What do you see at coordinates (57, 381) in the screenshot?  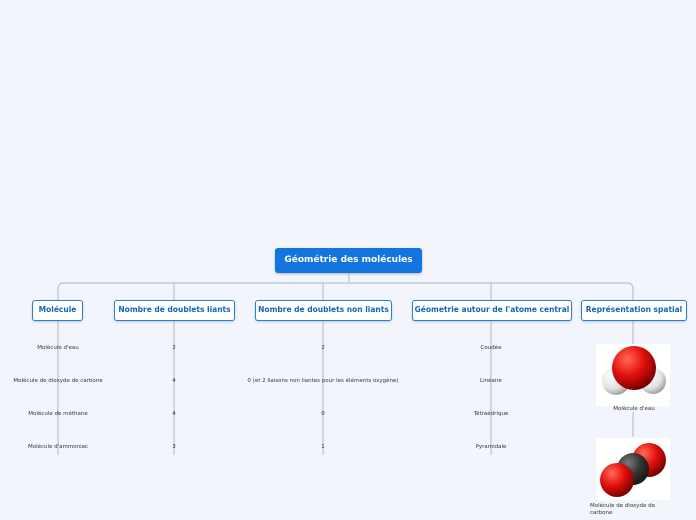 I see `leaf-molecule-2: Molécule de dioxyde de carbone` at bounding box center [57, 381].